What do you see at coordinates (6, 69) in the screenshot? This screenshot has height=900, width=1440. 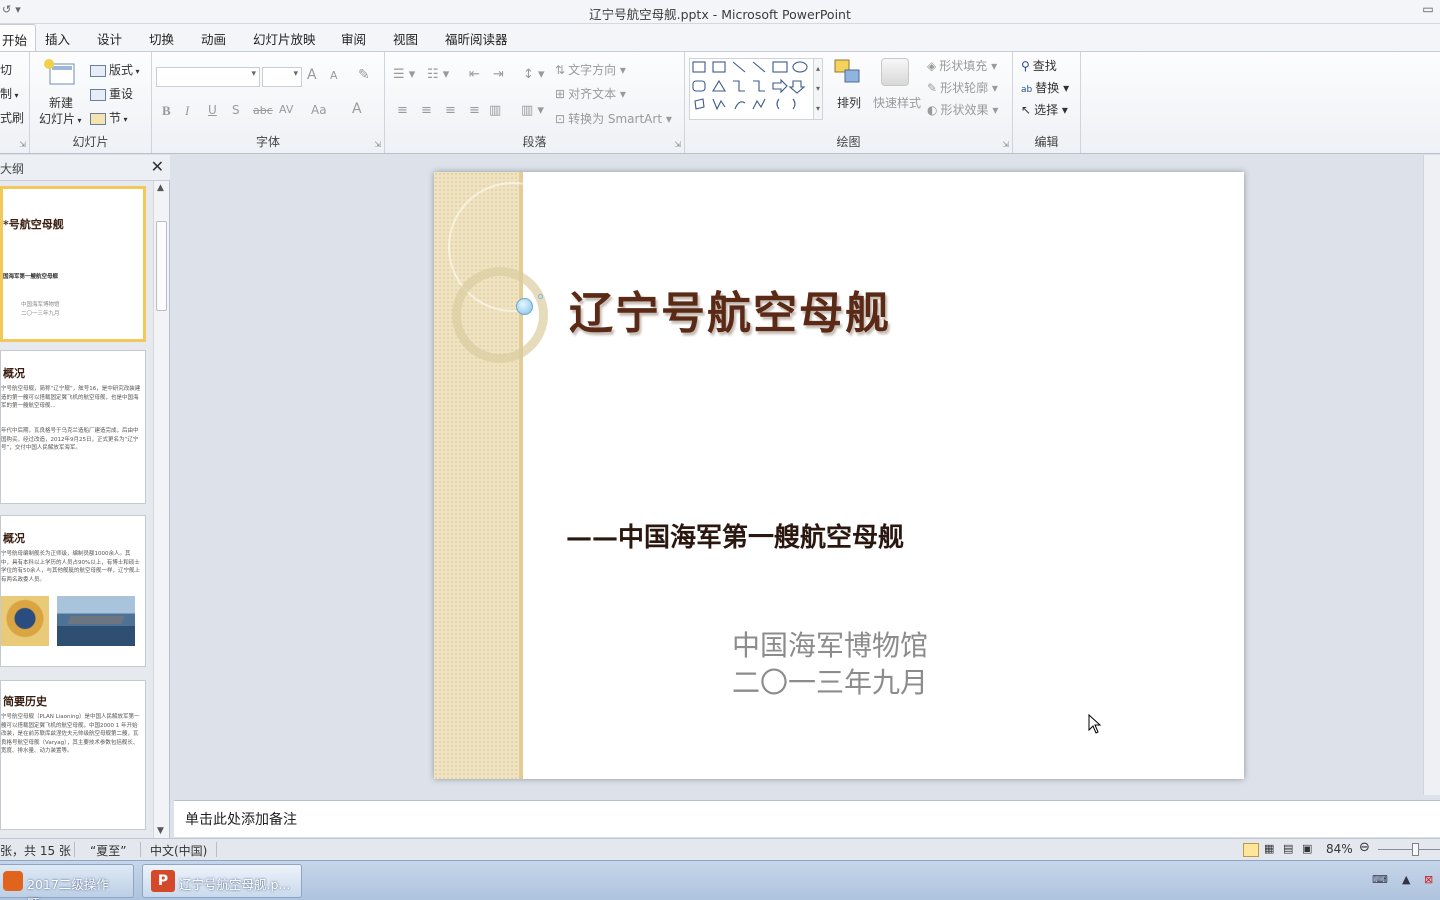 I see `cut-button: 切` at bounding box center [6, 69].